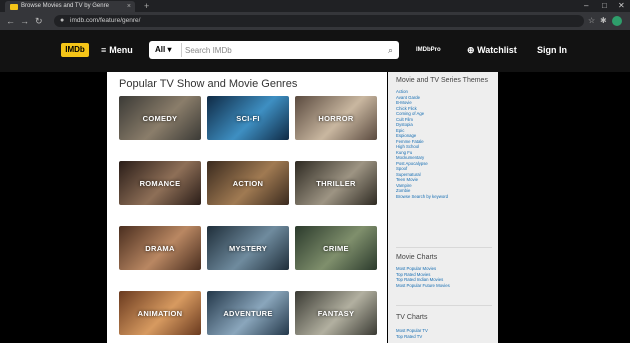 Image resolution: width=630 pixels, height=343 pixels. What do you see at coordinates (24, 21) in the screenshot?
I see `forward-icon: →` at bounding box center [24, 21].